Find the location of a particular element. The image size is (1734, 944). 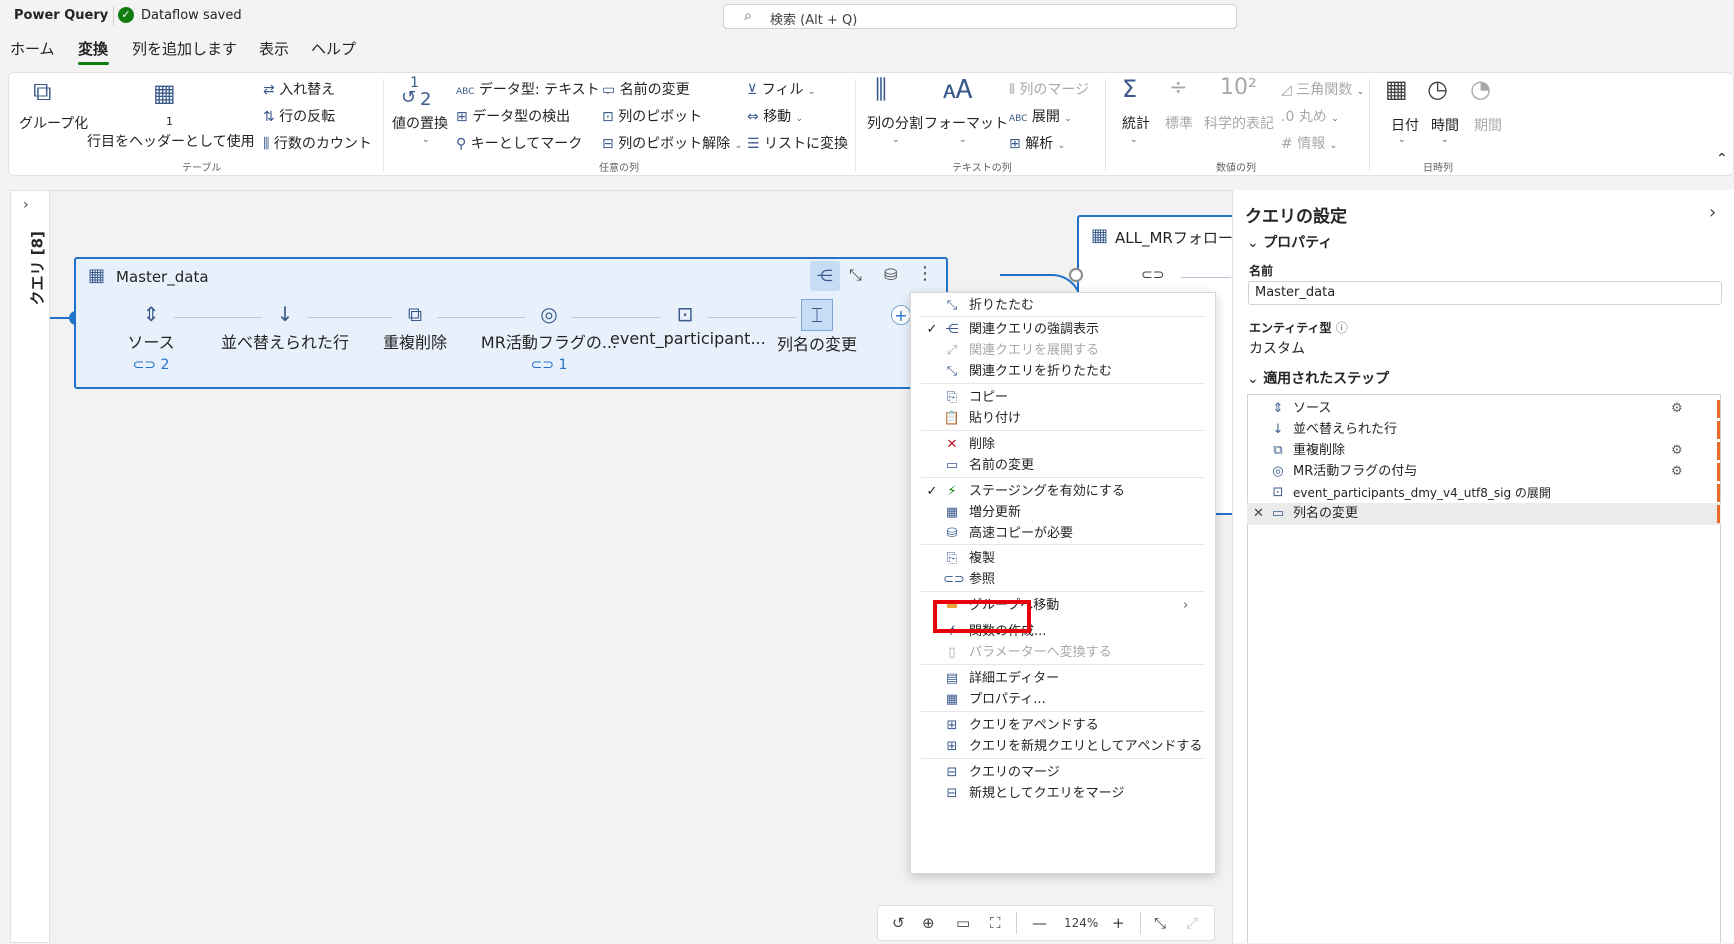

menu-item-22: ⊟ 新規としてクエリをマージ is located at coordinates (1063, 794).